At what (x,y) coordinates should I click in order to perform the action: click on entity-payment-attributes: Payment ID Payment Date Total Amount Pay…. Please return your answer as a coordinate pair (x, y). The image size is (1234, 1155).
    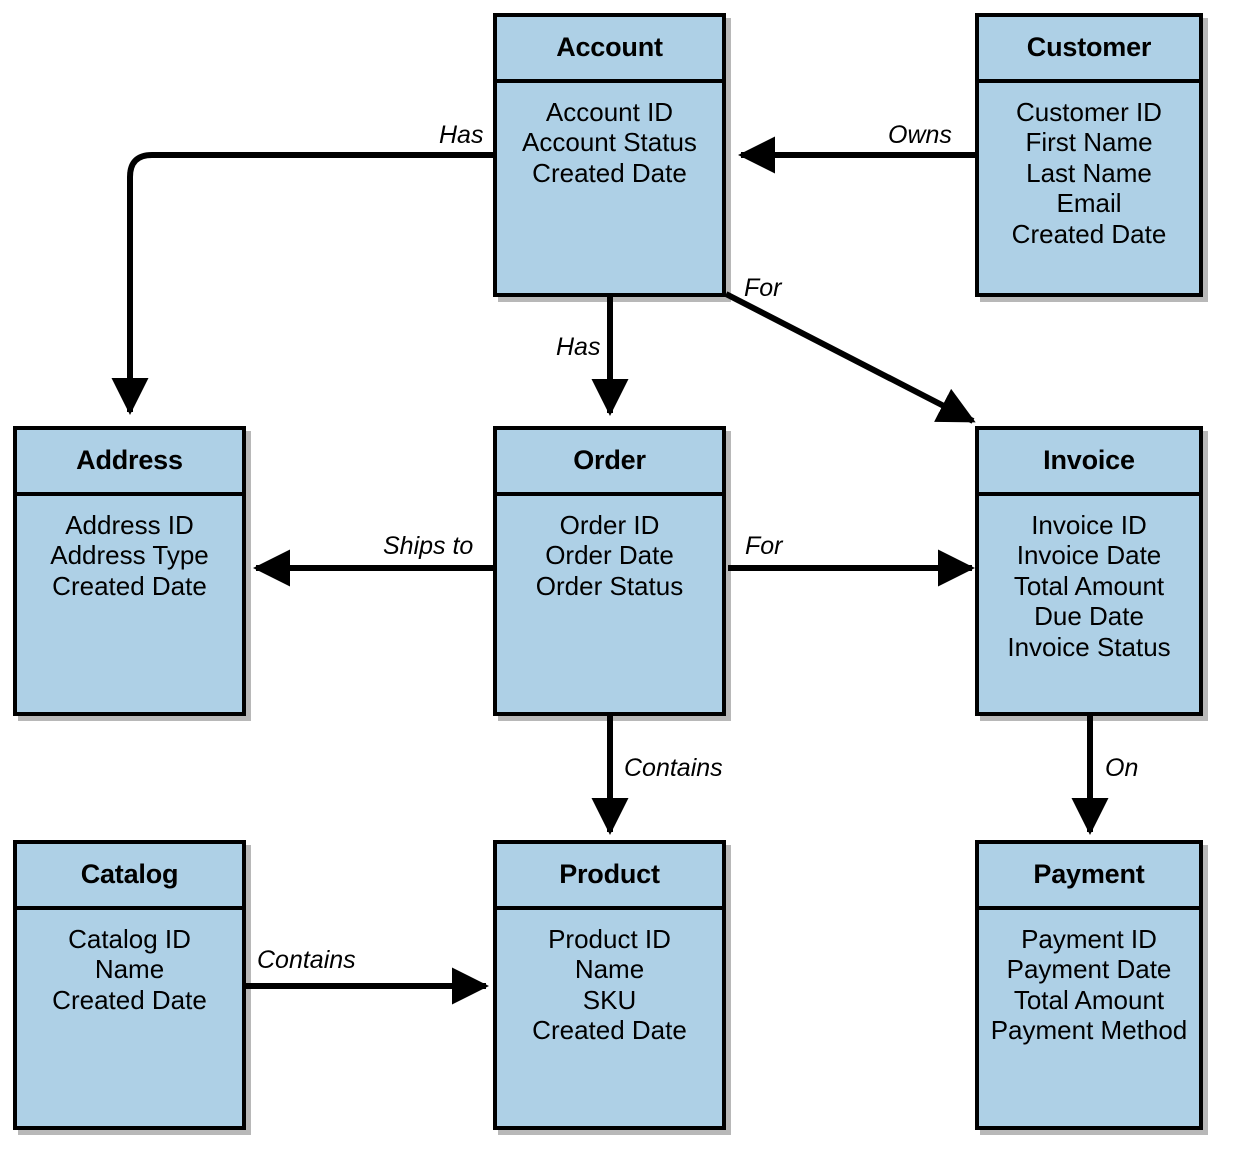
    Looking at the image, I should click on (1089, 1018).